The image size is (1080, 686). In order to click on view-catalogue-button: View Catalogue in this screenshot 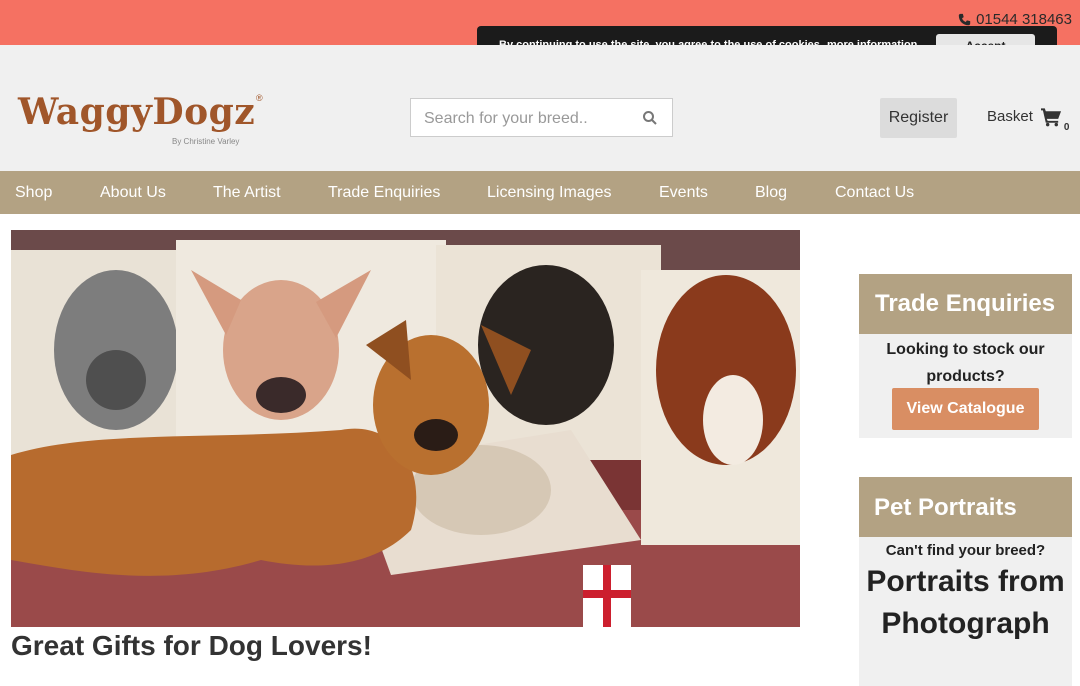, I will do `click(965, 409)`.